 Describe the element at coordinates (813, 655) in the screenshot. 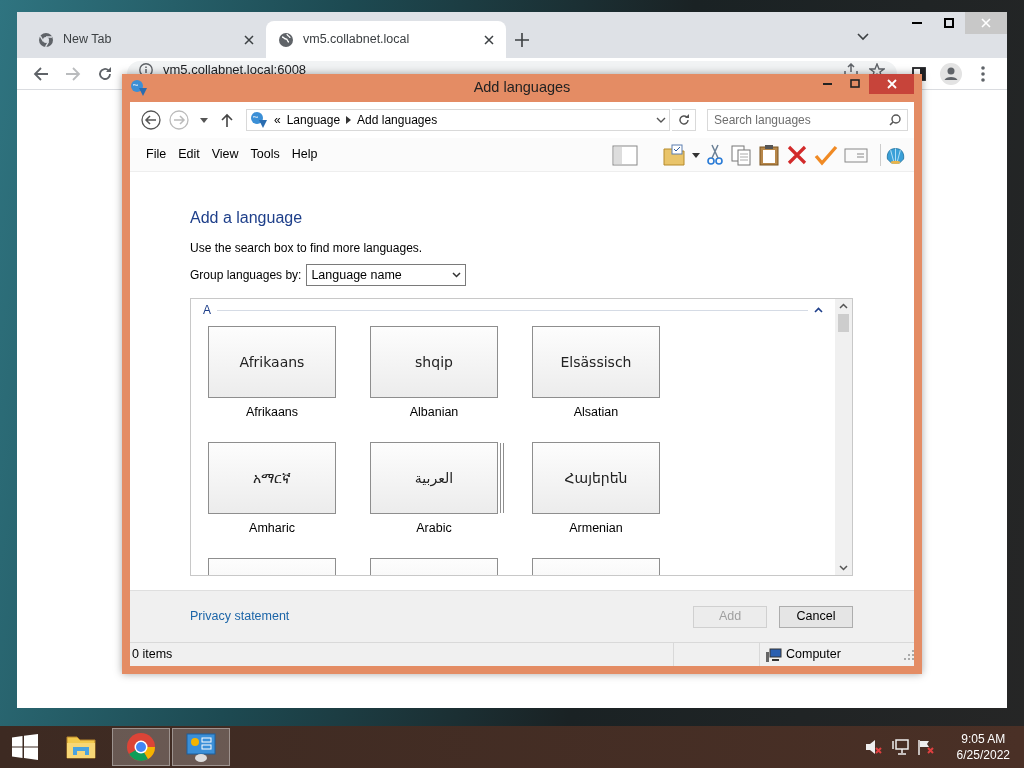

I see `zone-text: Computer` at that location.